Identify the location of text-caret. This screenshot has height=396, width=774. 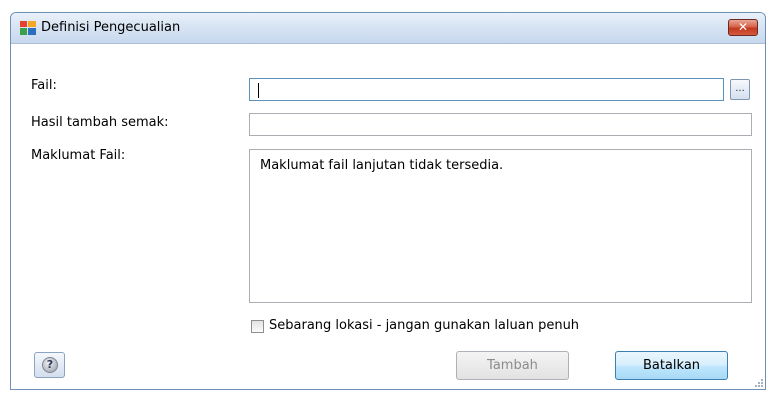
(258, 90).